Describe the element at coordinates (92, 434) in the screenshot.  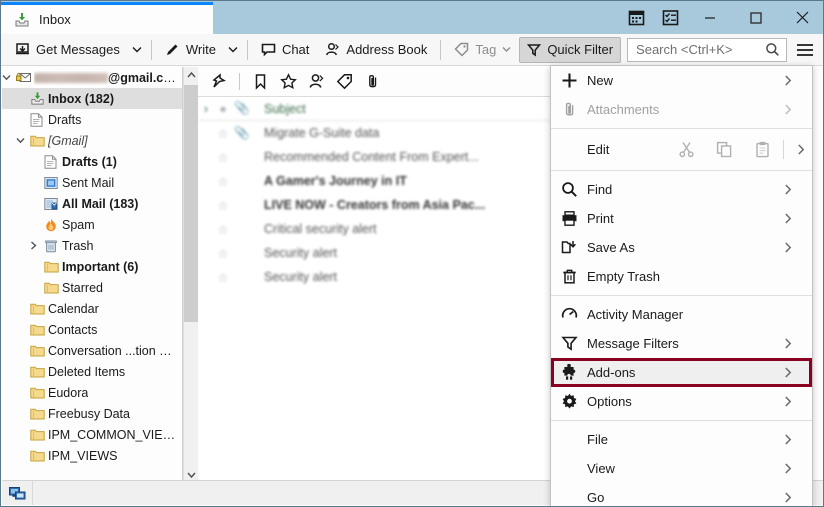
I see `folder-row-ipm-common-views: IPM_COMMON_VIEWS` at that location.